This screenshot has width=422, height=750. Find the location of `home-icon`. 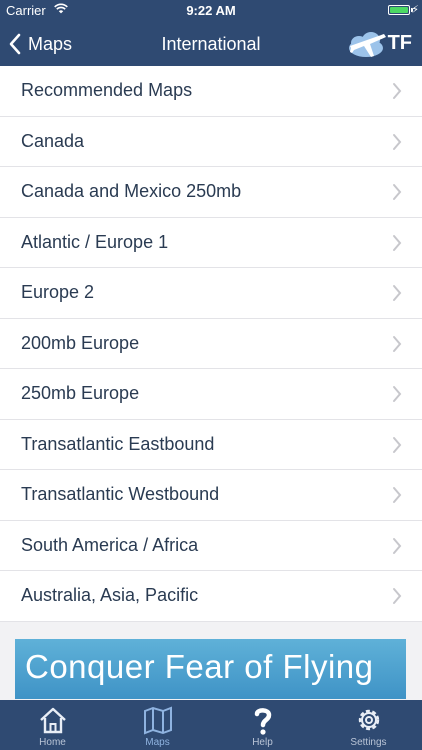

home-icon is located at coordinates (52, 720).